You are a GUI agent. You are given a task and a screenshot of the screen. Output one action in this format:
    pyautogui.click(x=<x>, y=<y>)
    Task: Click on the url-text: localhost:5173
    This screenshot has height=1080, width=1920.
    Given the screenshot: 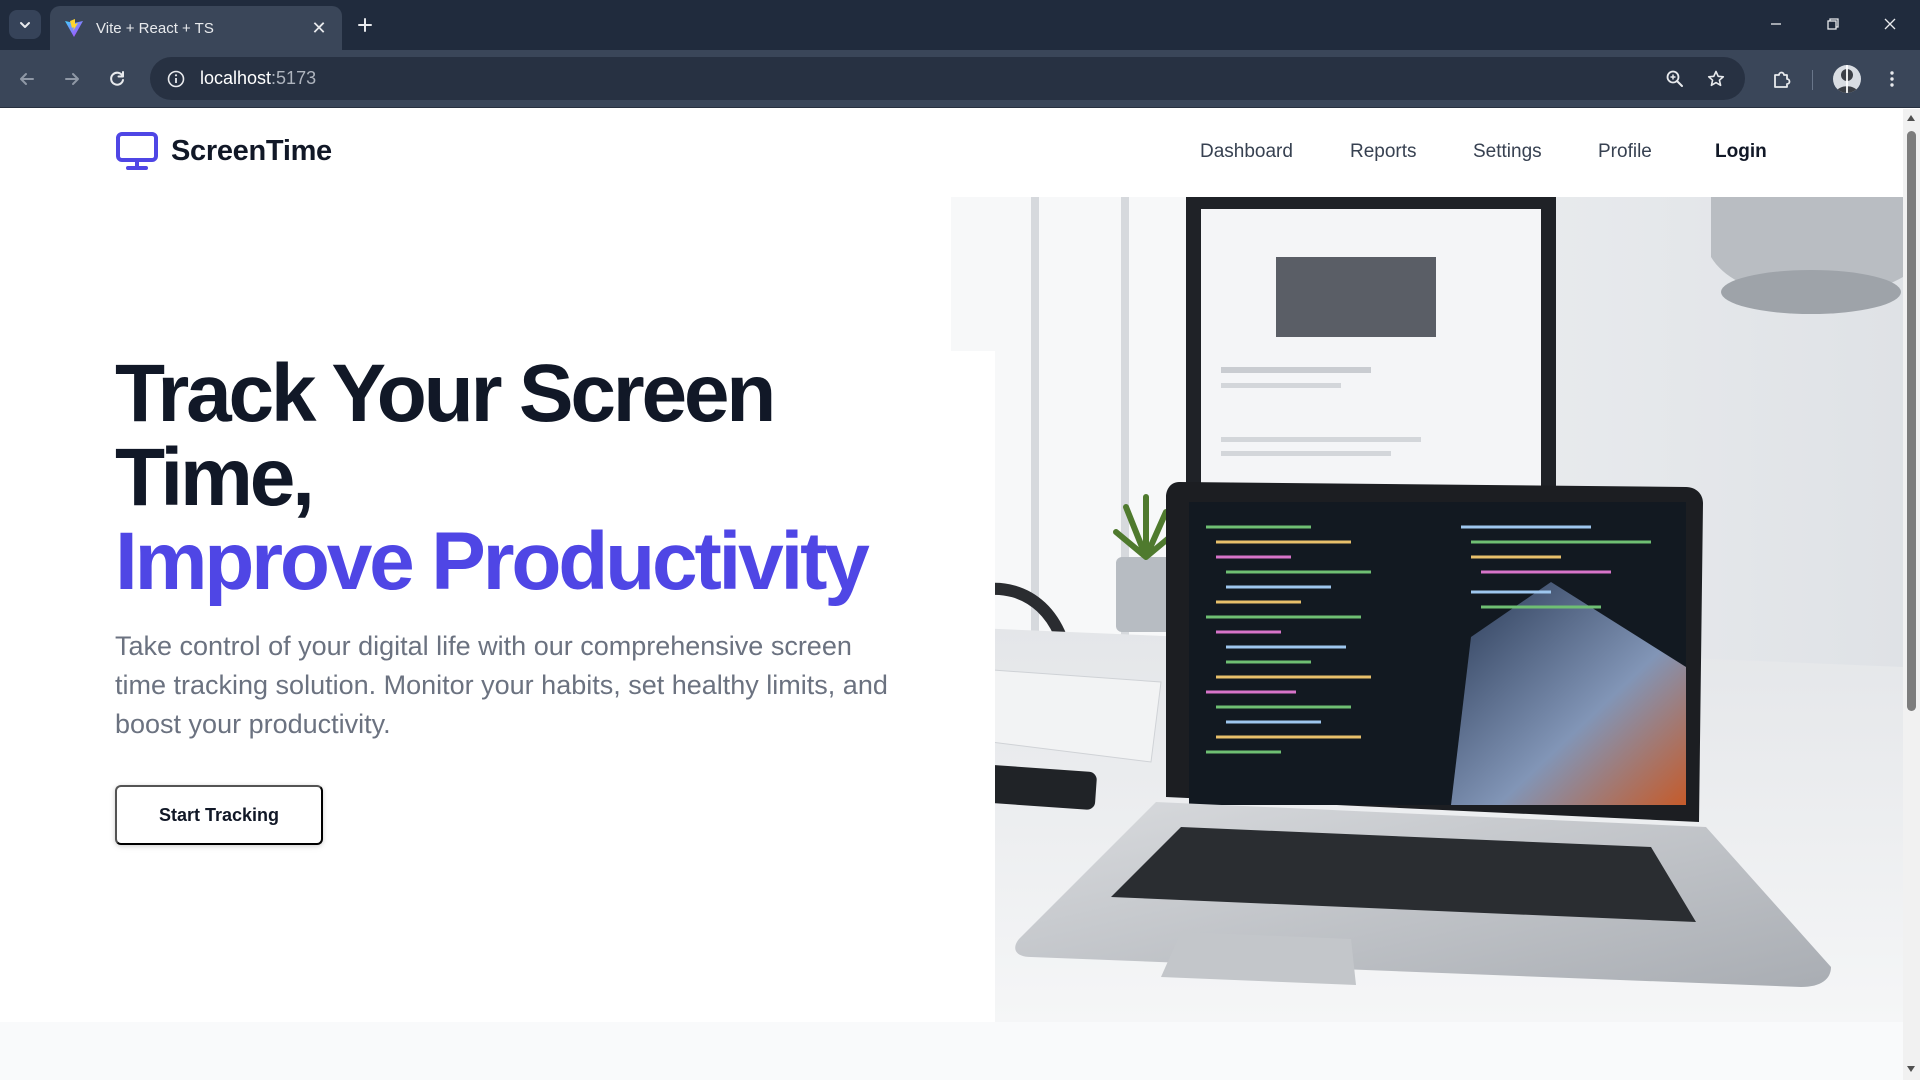 What is the action you would take?
    pyautogui.click(x=258, y=78)
    